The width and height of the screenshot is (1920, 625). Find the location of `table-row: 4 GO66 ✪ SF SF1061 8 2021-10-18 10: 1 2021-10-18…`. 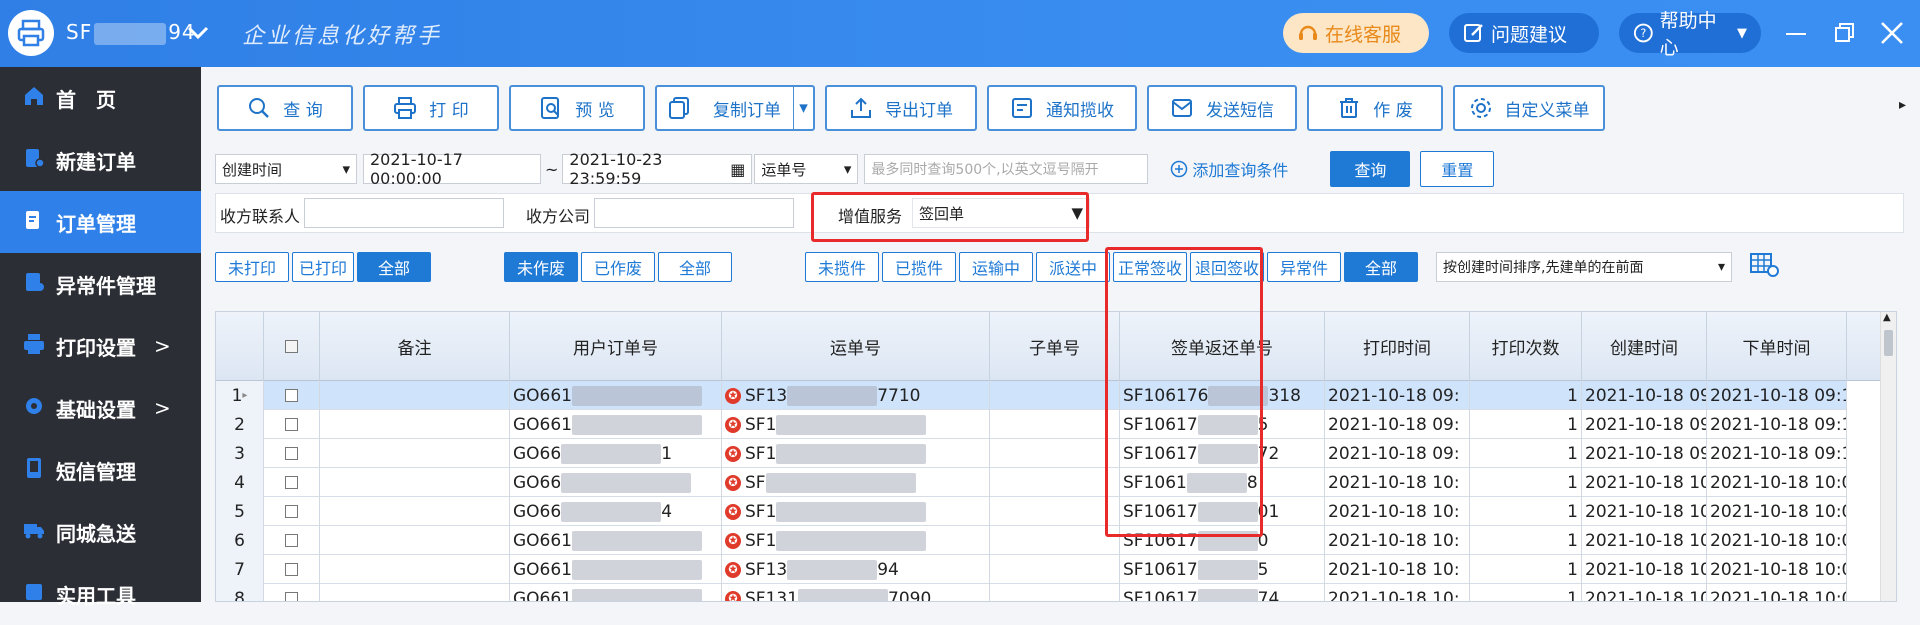

table-row: 4 GO66 ✪ SF SF1061 8 2021-10-18 10: 1 2021-10-18… is located at coordinates (1031, 482).